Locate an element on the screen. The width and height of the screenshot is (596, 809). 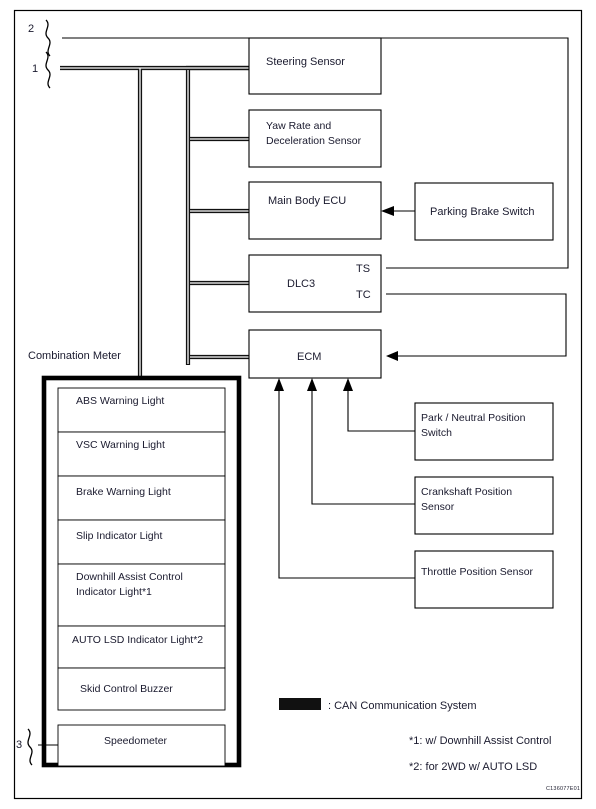
break-symbols is located at coordinates (39, 392).